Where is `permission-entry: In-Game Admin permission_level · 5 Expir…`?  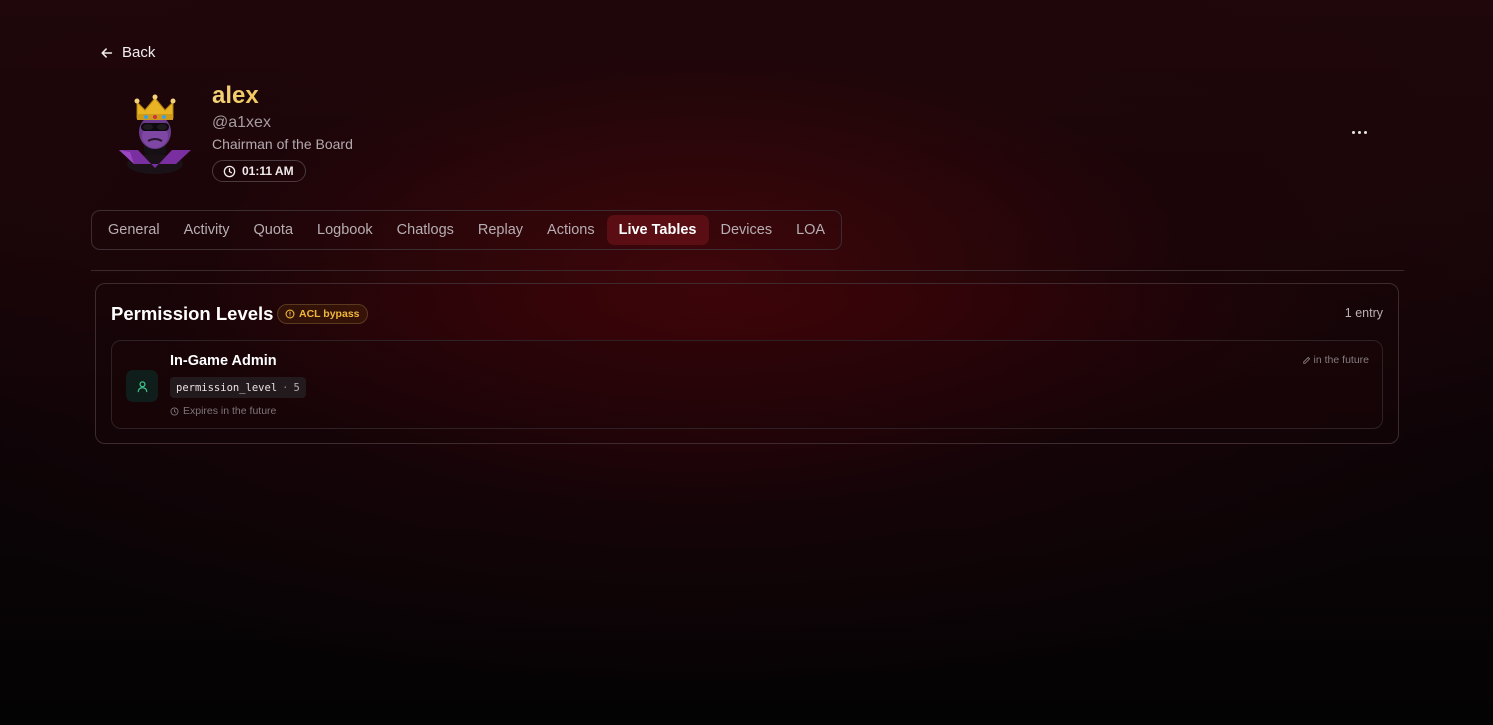 permission-entry: In-Game Admin permission_level · 5 Expir… is located at coordinates (747, 384).